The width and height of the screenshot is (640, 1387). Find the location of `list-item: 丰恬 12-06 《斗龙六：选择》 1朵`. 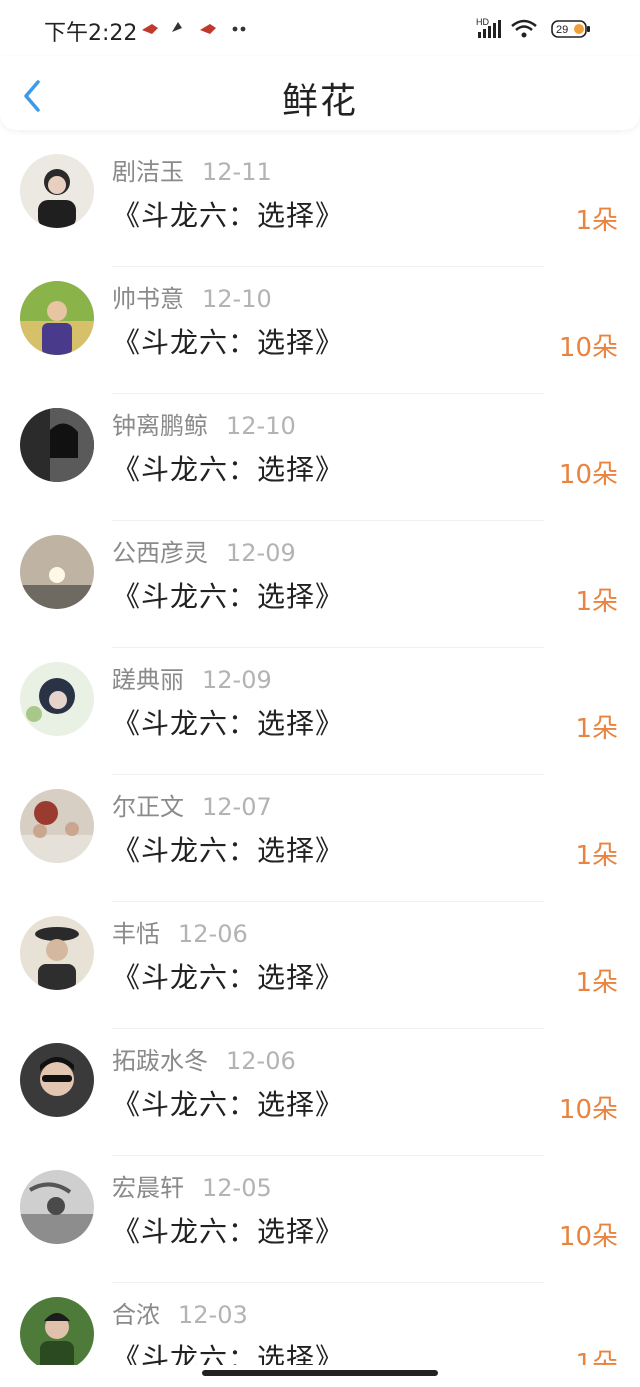

list-item: 丰恬 12-06 《斗龙六：选择》 1朵 is located at coordinates (320, 965).